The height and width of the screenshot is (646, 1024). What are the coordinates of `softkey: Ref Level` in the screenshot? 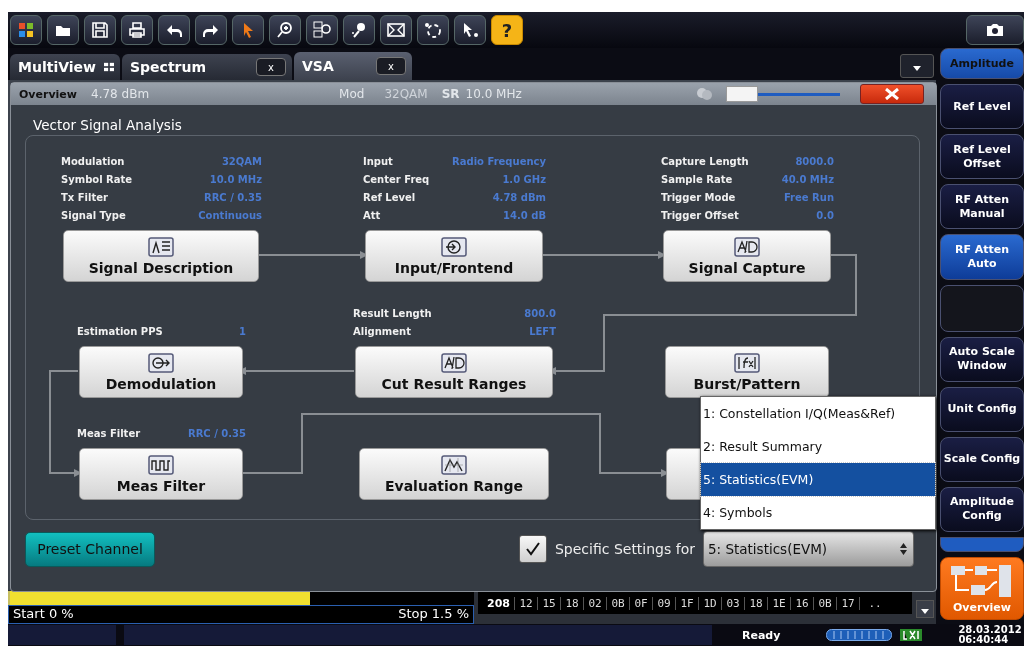 It's located at (982, 107).